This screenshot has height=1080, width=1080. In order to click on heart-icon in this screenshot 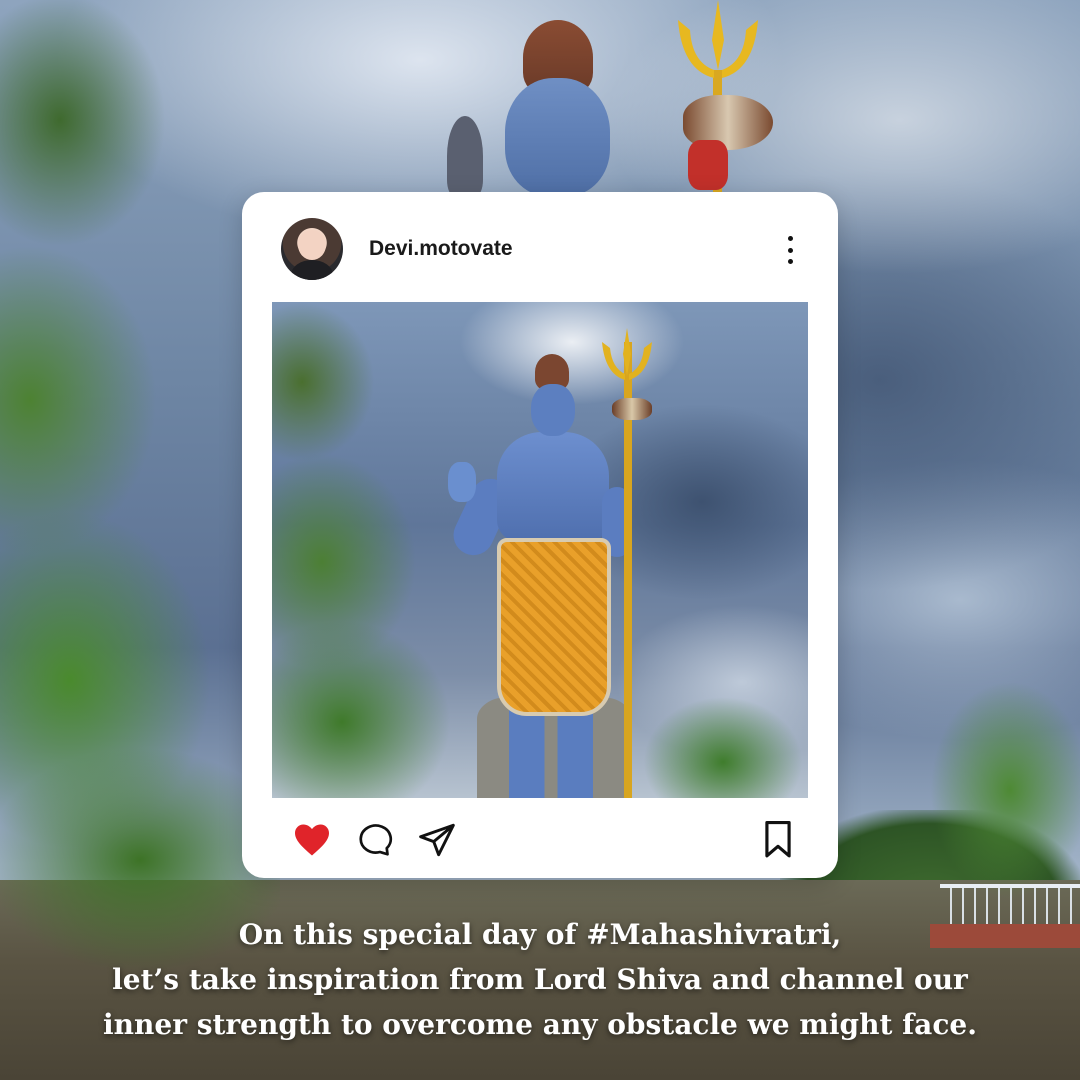, I will do `click(312, 840)`.